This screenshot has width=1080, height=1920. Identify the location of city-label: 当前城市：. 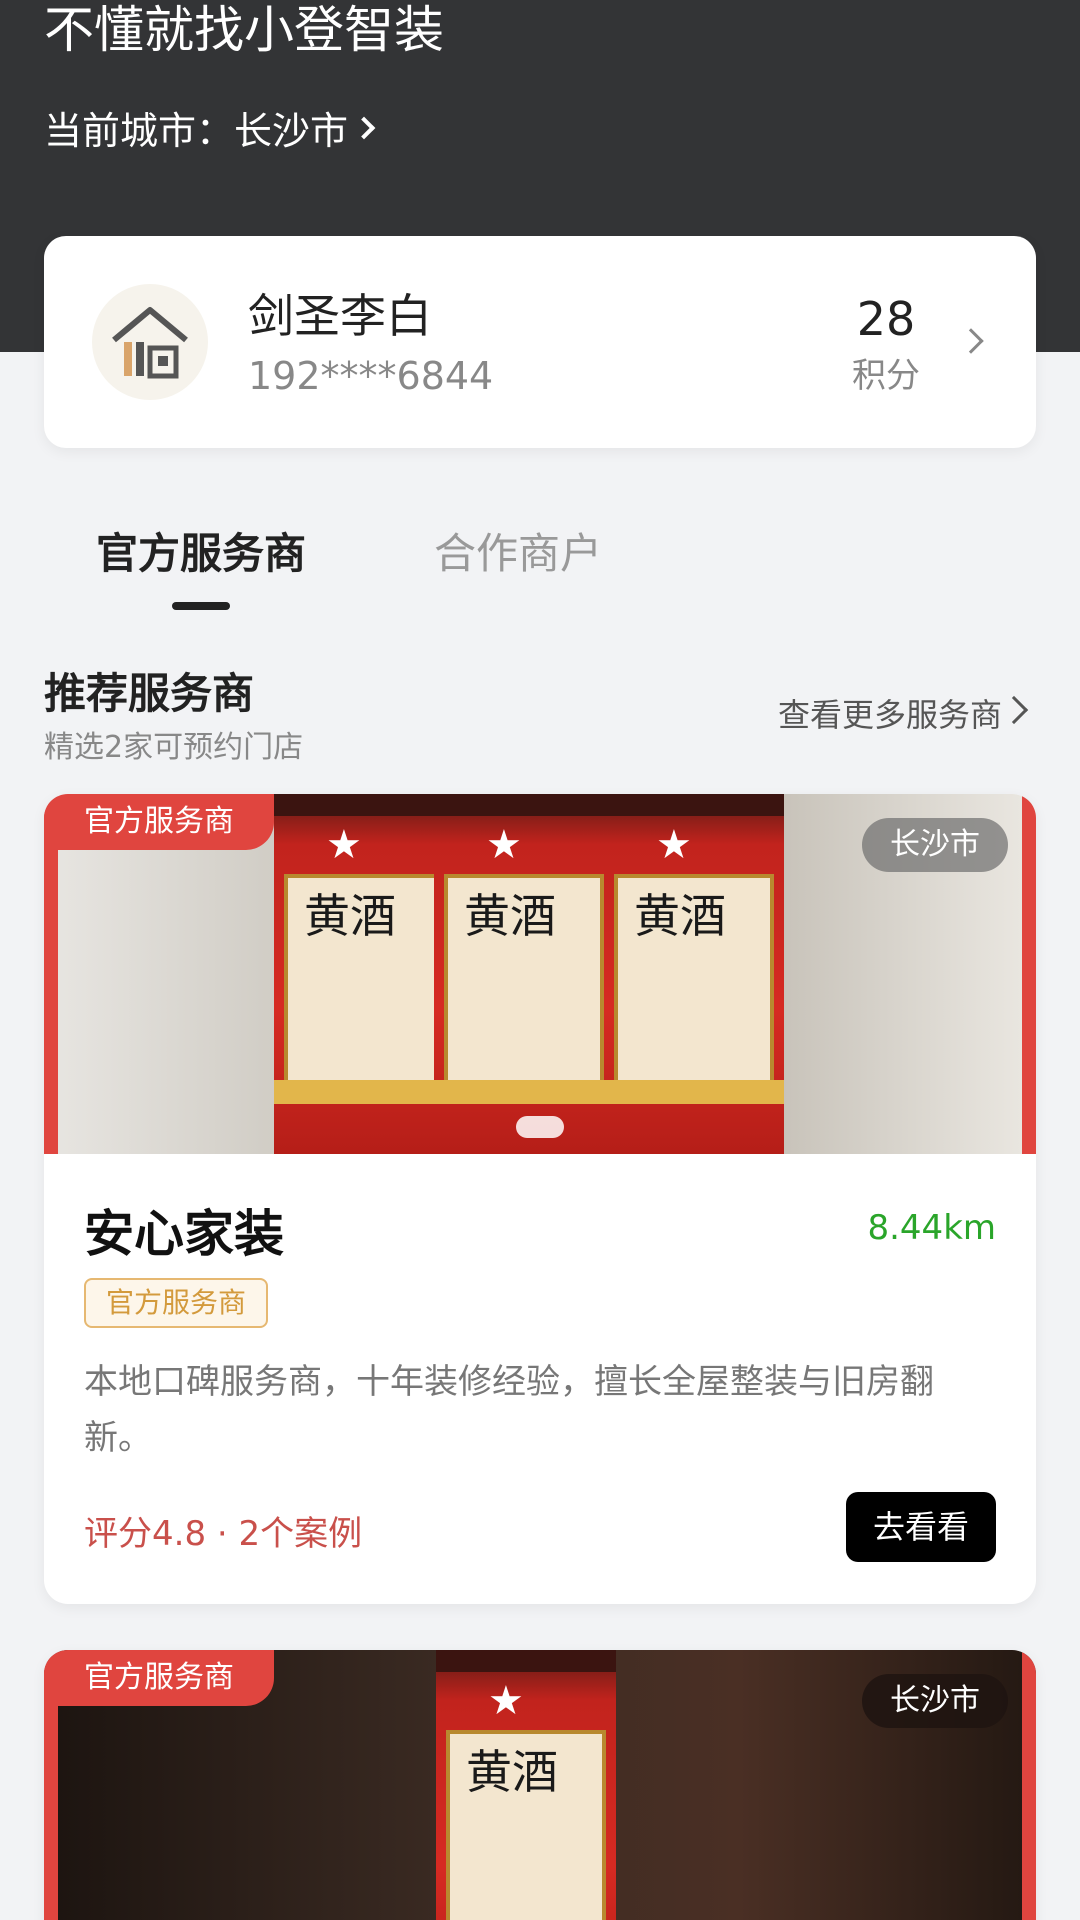
(139, 131).